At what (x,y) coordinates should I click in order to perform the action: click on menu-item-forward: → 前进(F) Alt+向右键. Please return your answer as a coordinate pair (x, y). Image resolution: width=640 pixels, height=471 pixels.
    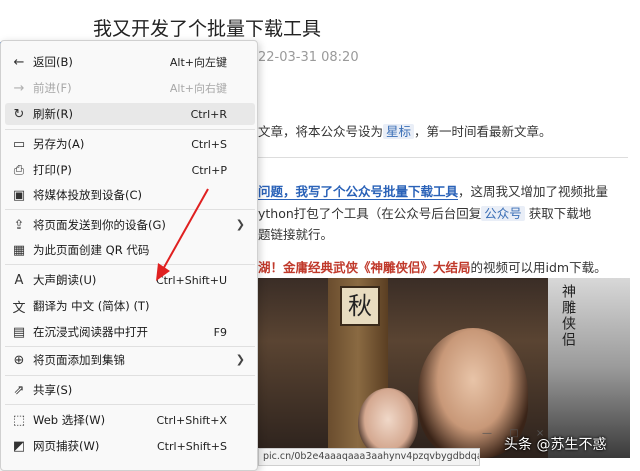
    Looking at the image, I should click on (130, 88).